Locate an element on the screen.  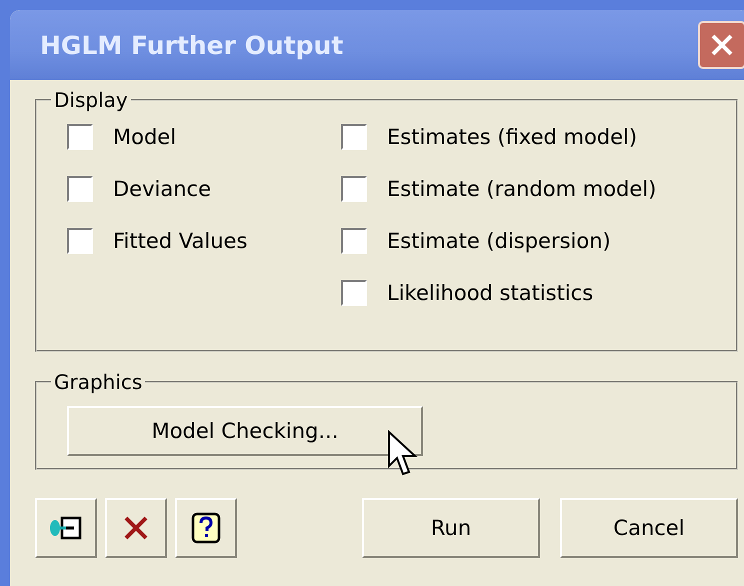
cross-icon is located at coordinates (136, 528).